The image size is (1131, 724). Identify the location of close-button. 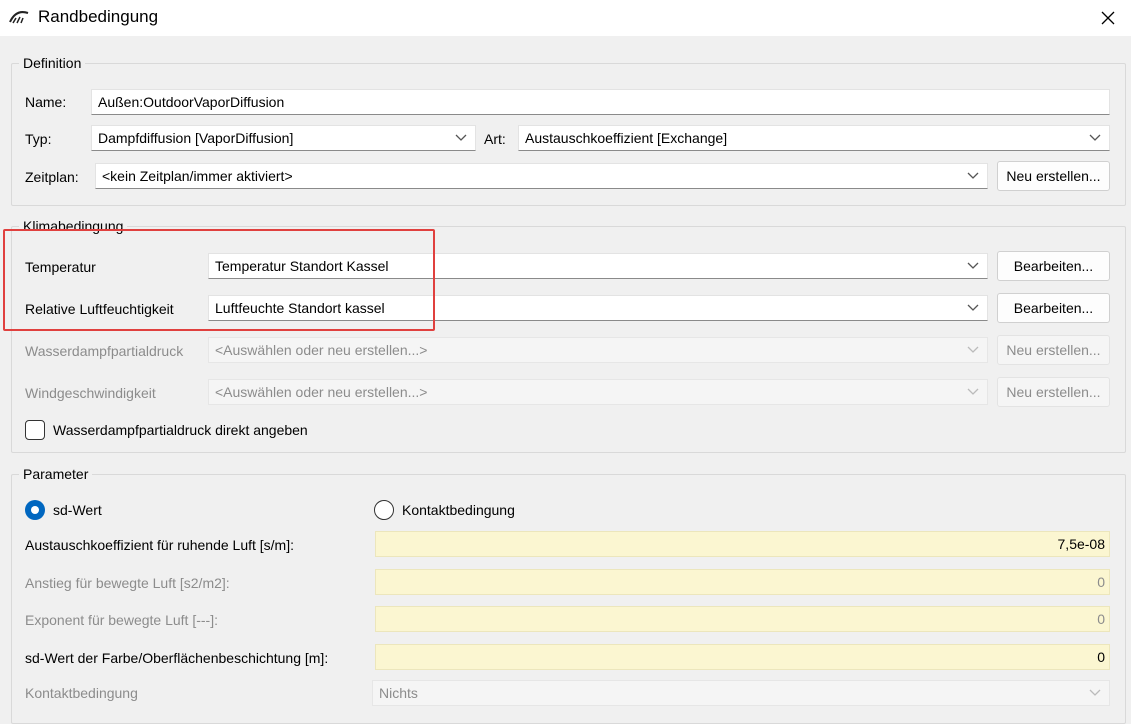
(1108, 18).